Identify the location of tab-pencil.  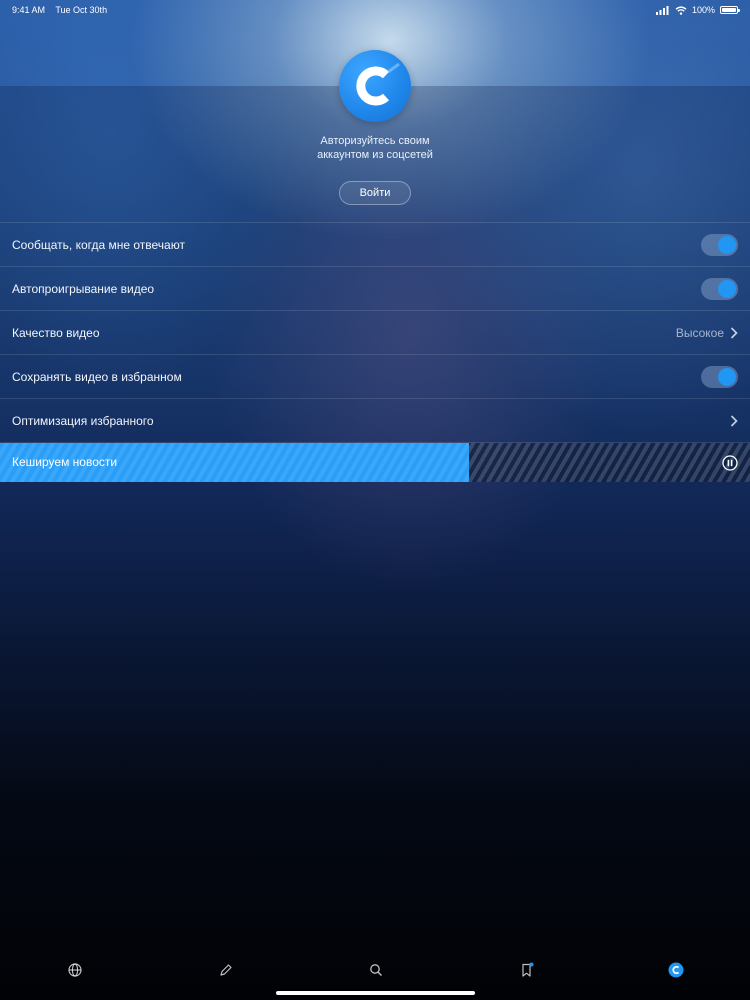
(226, 970).